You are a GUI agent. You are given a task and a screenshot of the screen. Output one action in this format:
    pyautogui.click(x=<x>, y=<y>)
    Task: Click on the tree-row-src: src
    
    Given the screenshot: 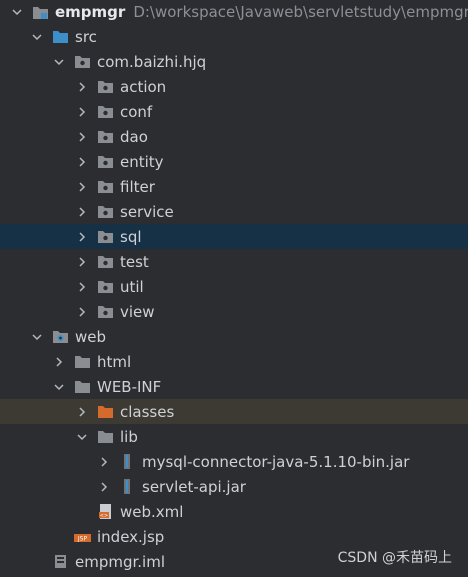 What is the action you would take?
    pyautogui.click(x=234, y=36)
    